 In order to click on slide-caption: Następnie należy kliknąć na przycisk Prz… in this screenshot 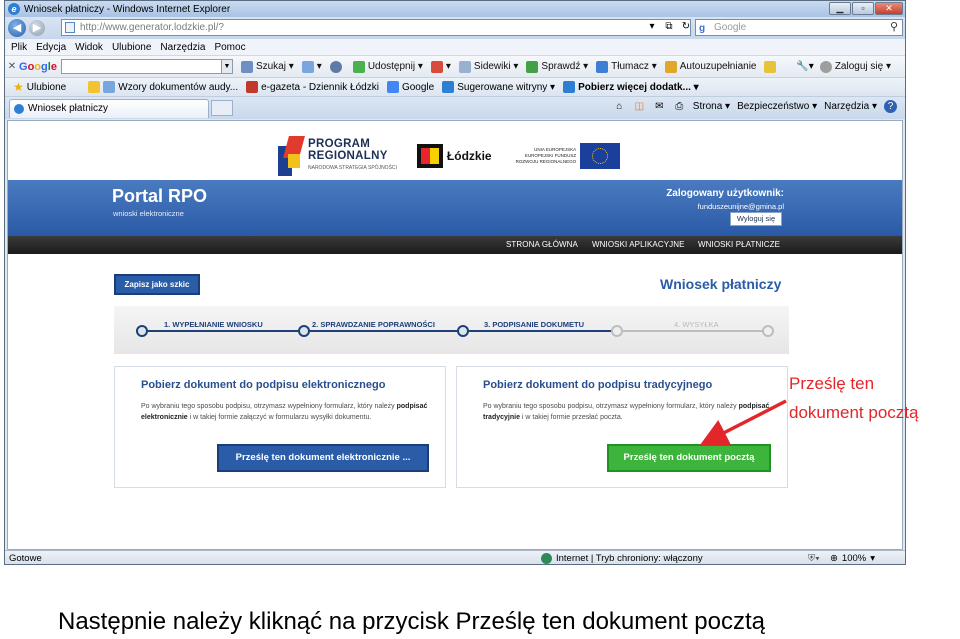, I will do `click(412, 621)`.